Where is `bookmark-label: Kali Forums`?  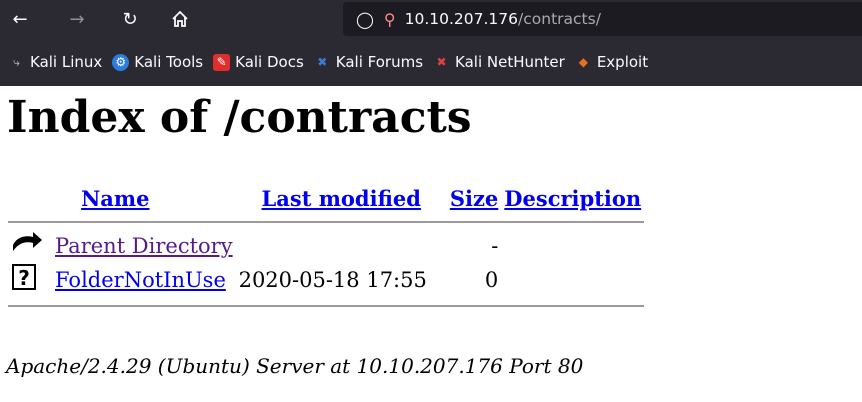
bookmark-label: Kali Forums is located at coordinates (379, 62).